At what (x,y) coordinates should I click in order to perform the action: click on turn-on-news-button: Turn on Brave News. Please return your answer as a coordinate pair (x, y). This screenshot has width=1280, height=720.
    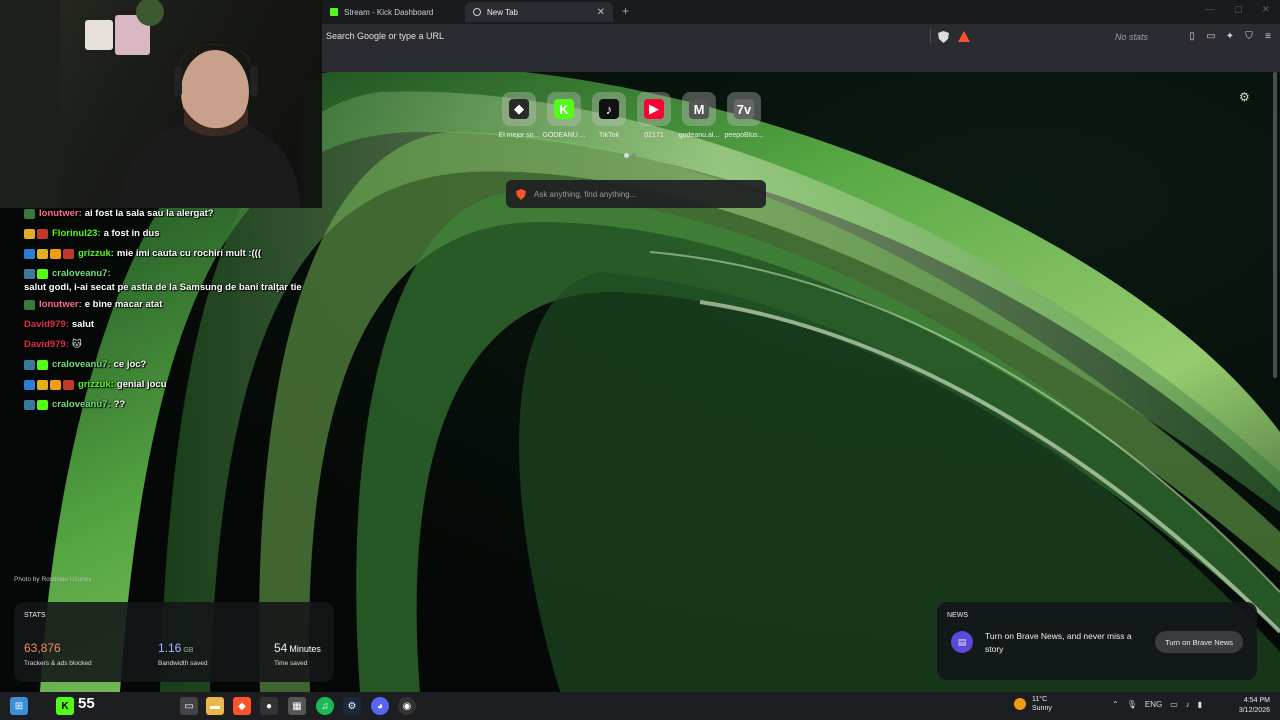
    Looking at the image, I should click on (1199, 642).